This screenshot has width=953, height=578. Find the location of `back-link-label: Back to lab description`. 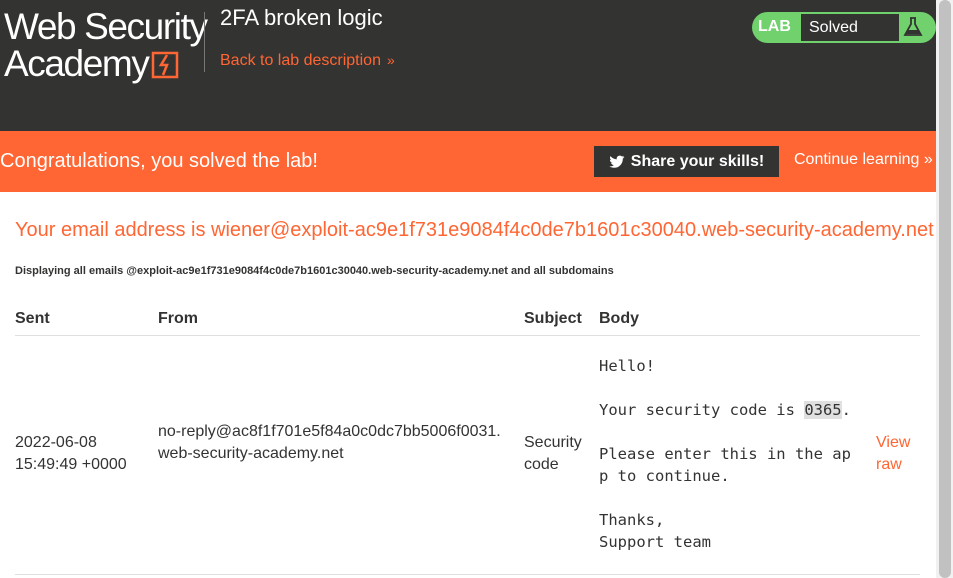

back-link-label: Back to lab description is located at coordinates (300, 60).